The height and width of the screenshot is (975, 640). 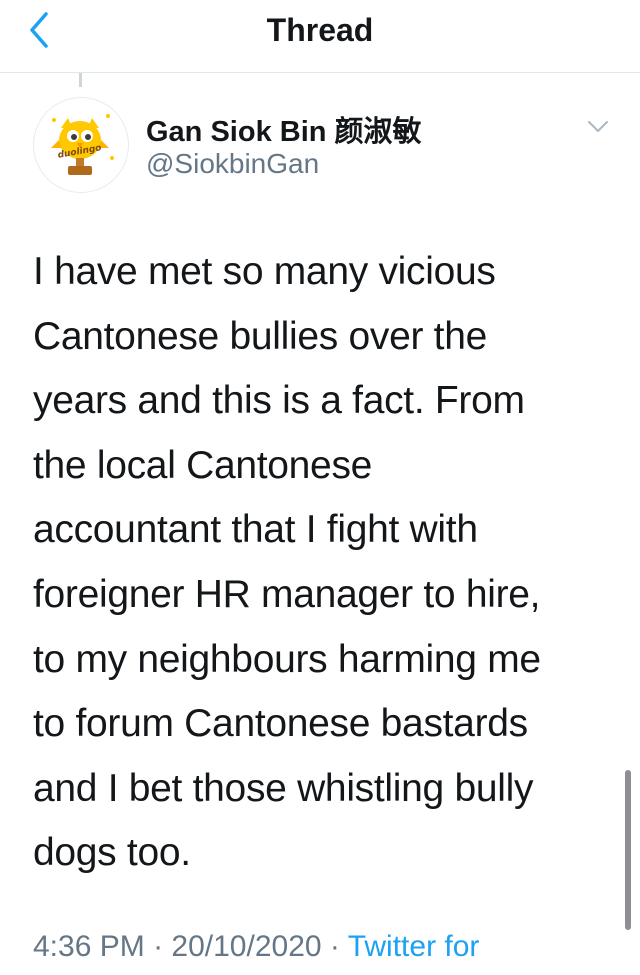 I want to click on avatar: duolingo, so click(x=81, y=145).